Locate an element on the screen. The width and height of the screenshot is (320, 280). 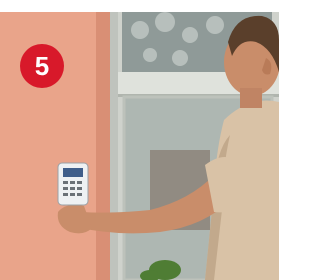
step-number: 5 is located at coordinates (42, 66).